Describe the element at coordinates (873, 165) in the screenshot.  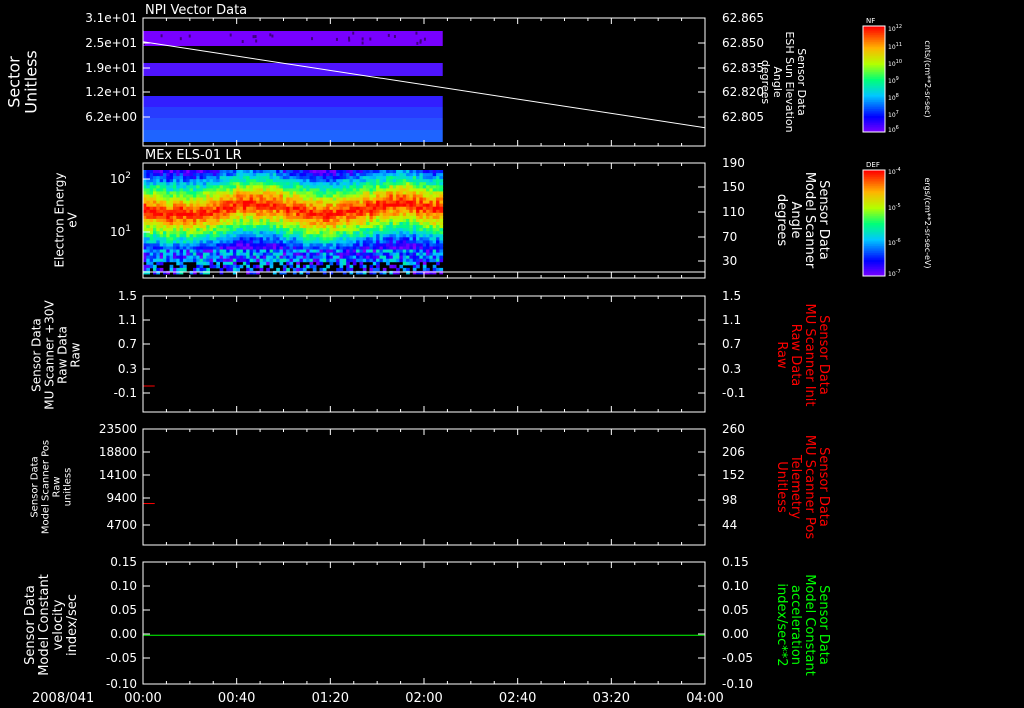
I see `colorbar-label: DEF` at that location.